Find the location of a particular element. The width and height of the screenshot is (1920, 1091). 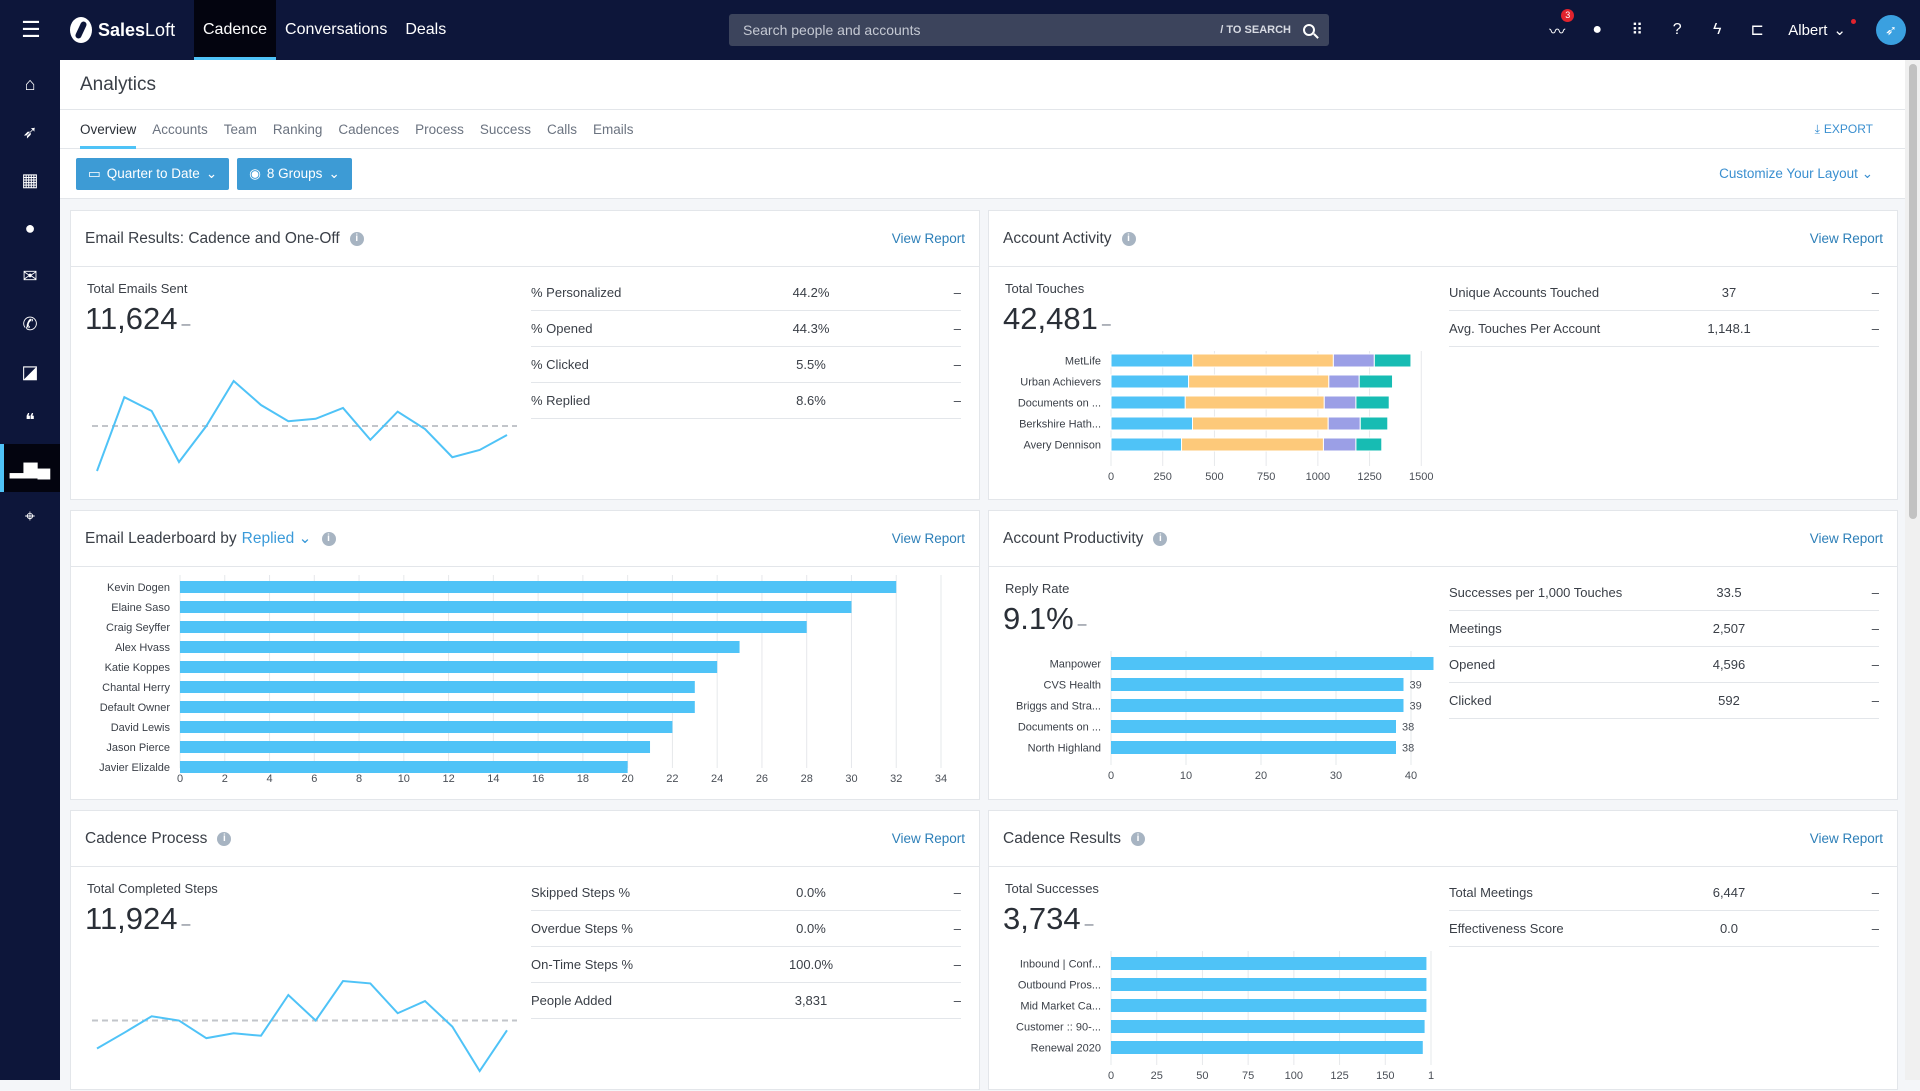

stat-value: 33.5 is located at coordinates (1729, 592).